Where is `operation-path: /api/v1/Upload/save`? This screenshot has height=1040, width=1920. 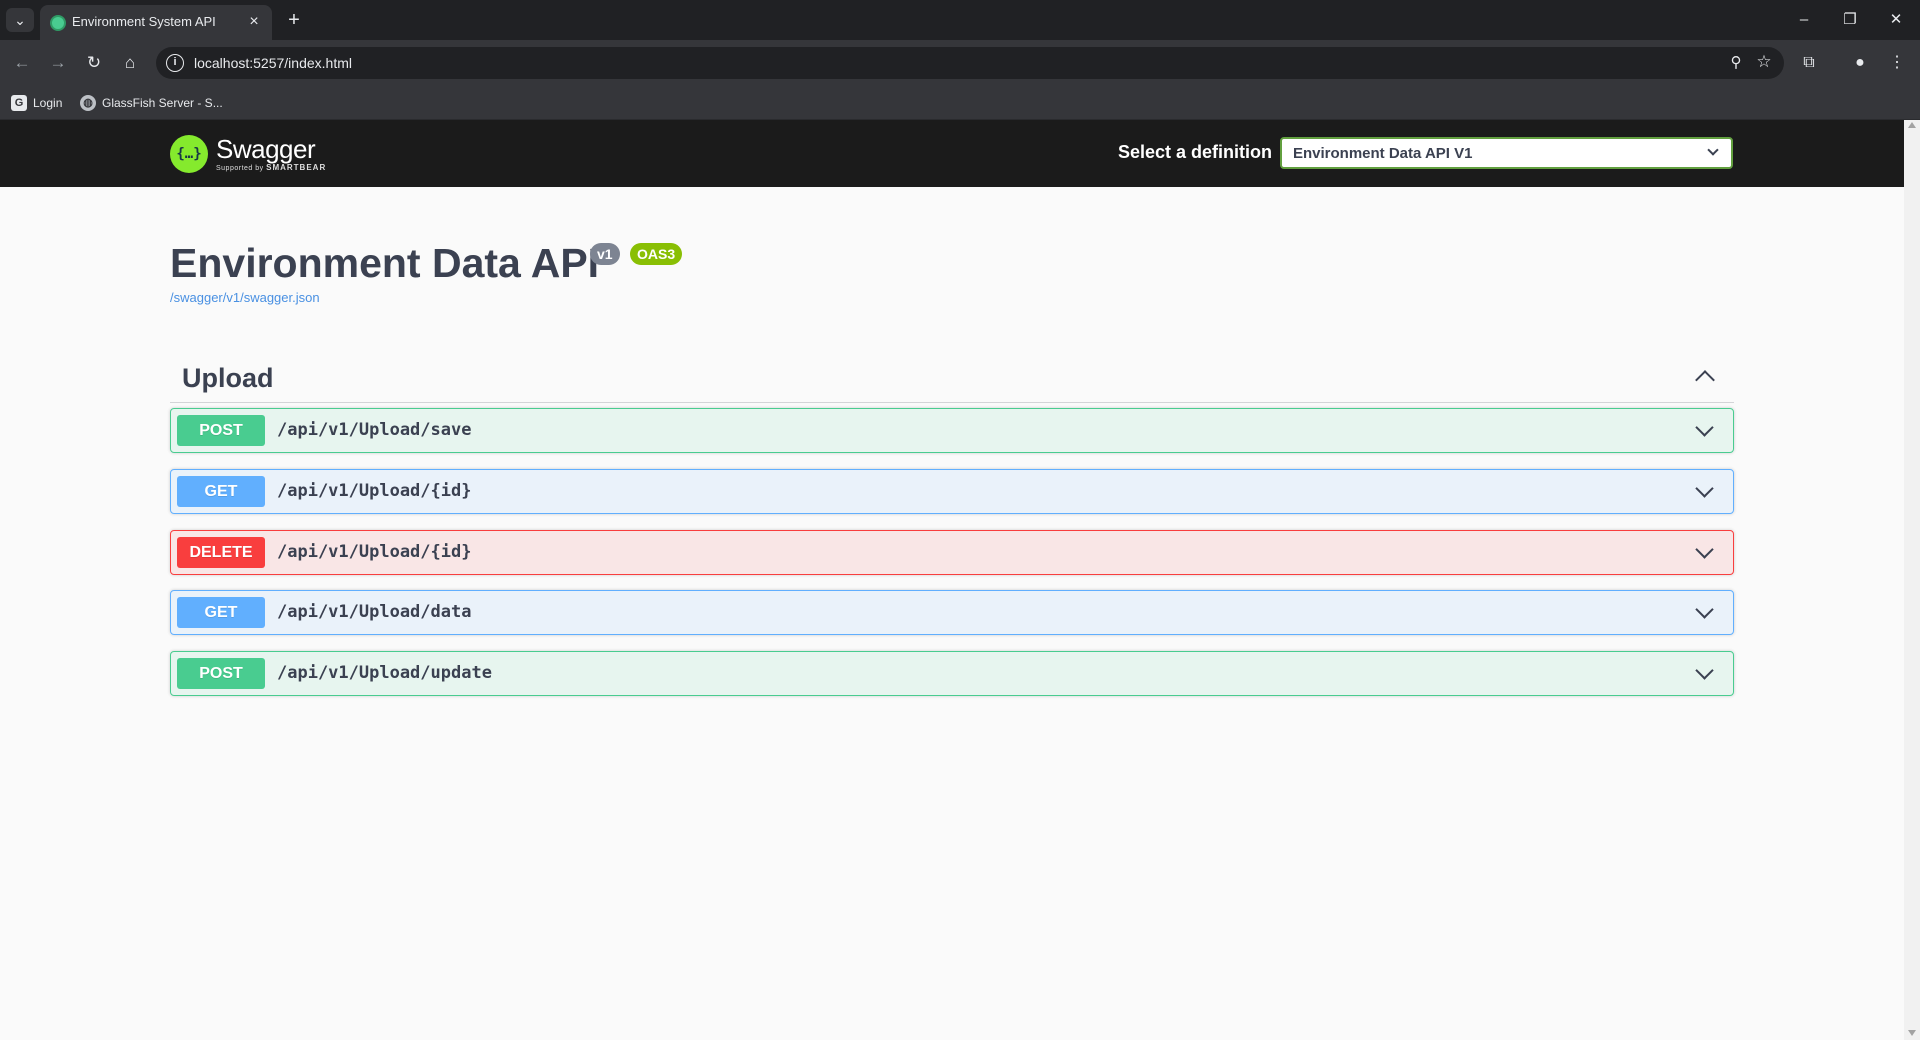 operation-path: /api/v1/Upload/save is located at coordinates (374, 430).